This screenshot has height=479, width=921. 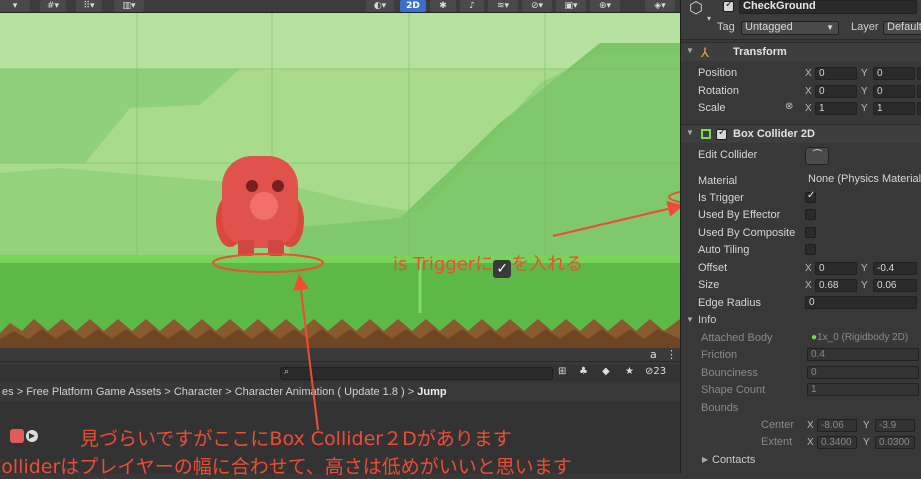 What do you see at coordinates (861, 302) in the screenshot?
I see `edge-radius-field: 0` at bounding box center [861, 302].